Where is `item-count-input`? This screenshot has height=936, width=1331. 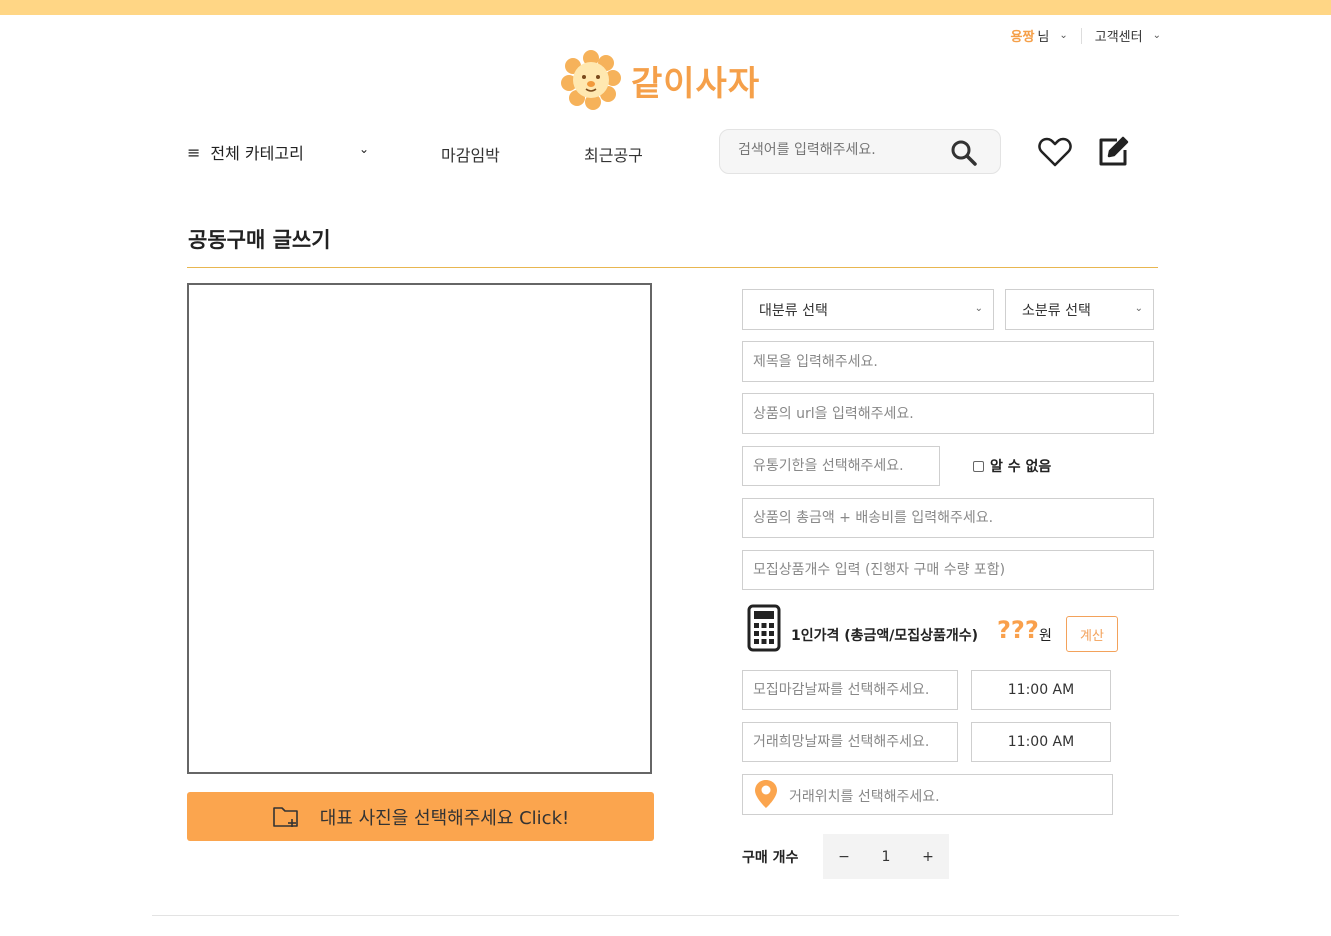
item-count-input is located at coordinates (953, 570).